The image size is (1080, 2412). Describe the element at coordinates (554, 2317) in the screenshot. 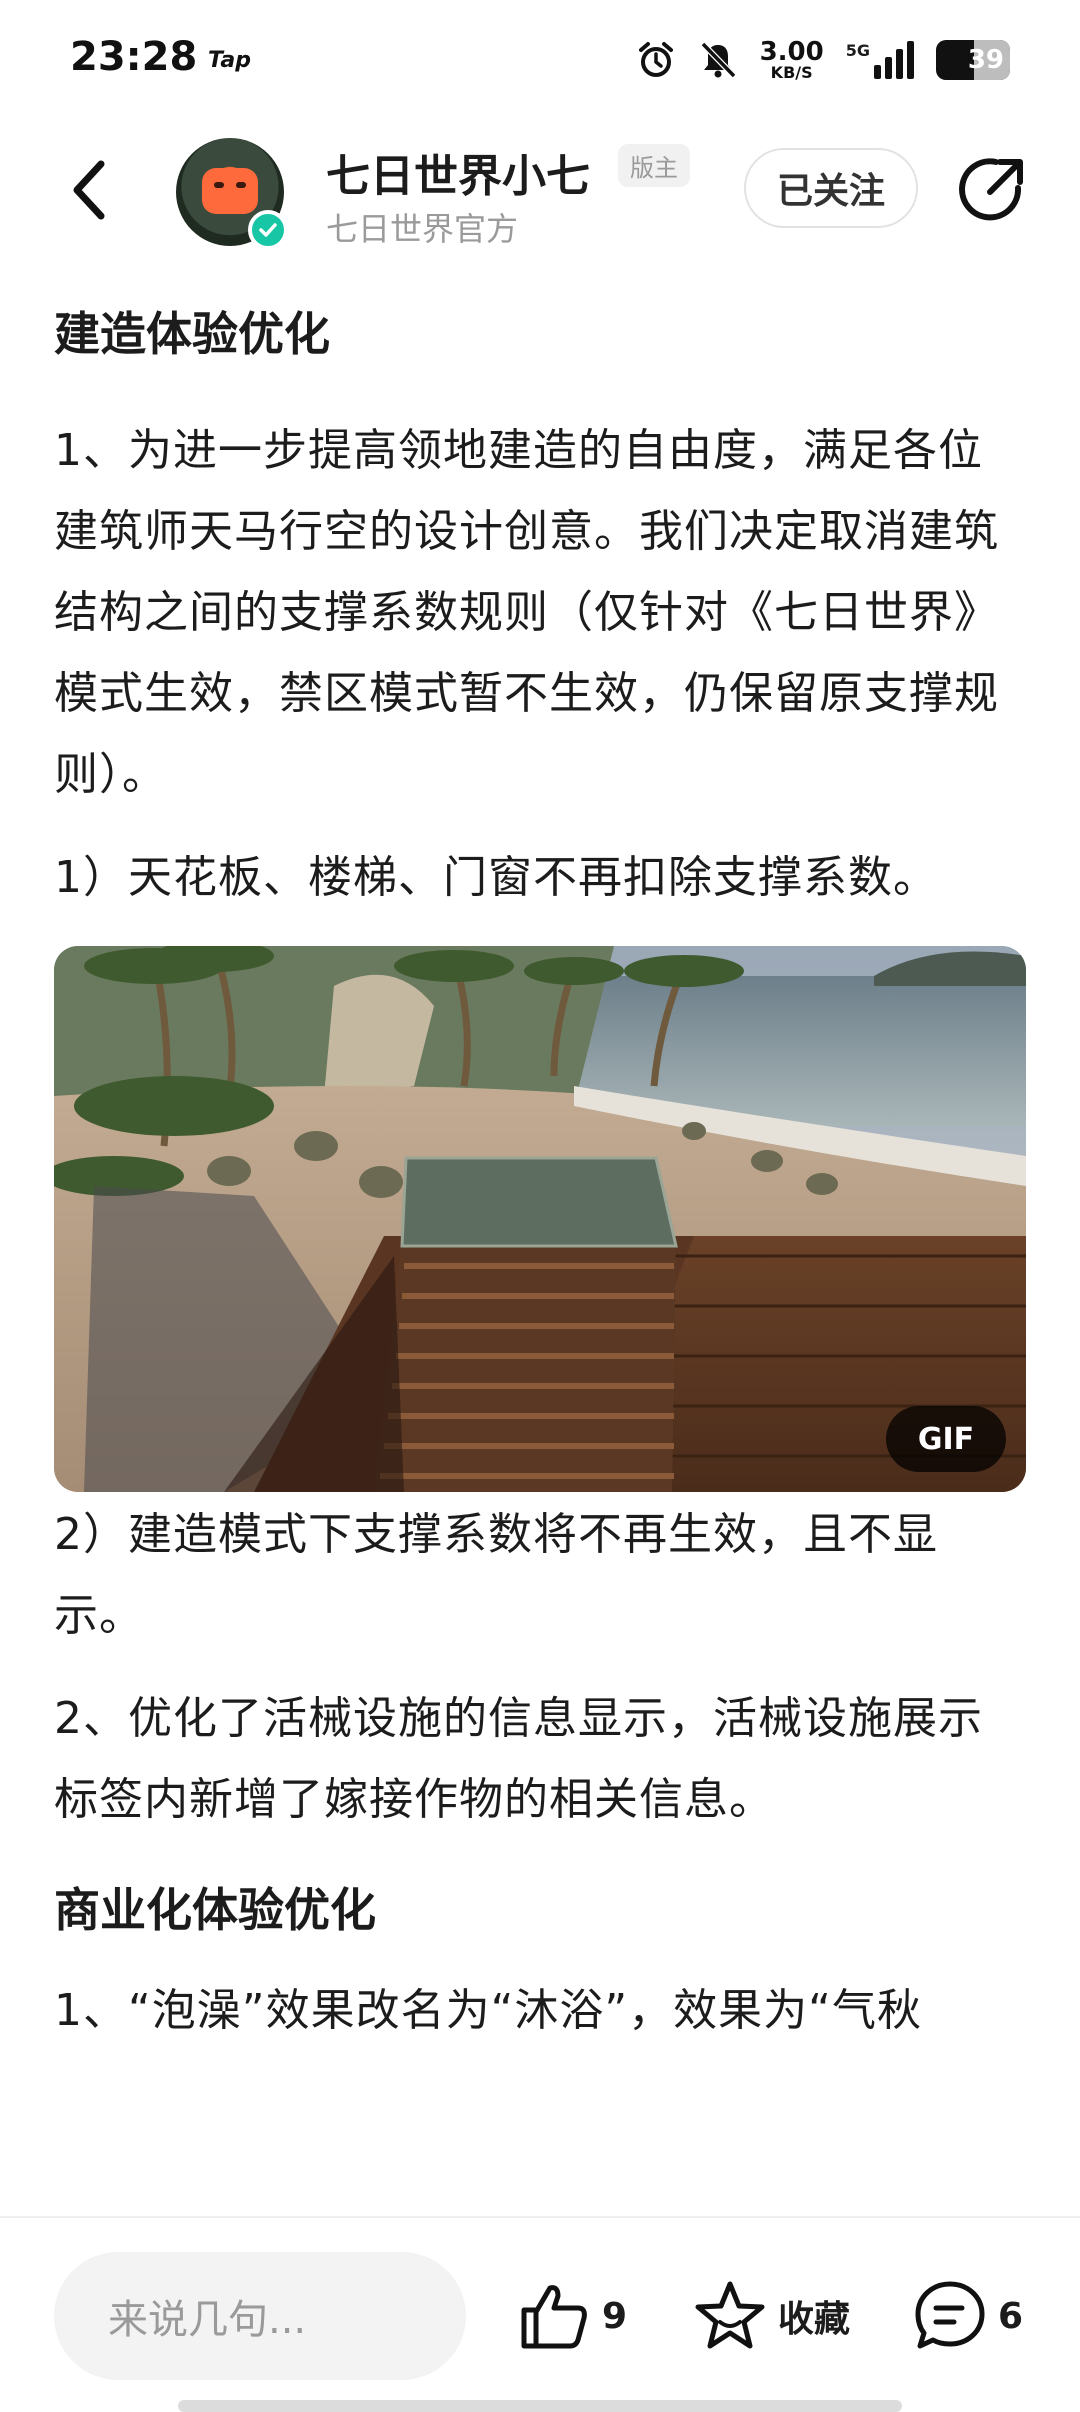

I see `thumbs-up-icon` at that location.